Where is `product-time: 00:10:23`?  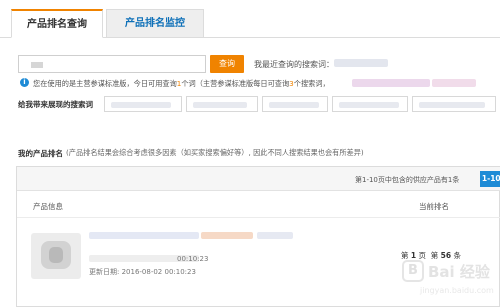 product-time: 00:10:23 is located at coordinates (193, 259).